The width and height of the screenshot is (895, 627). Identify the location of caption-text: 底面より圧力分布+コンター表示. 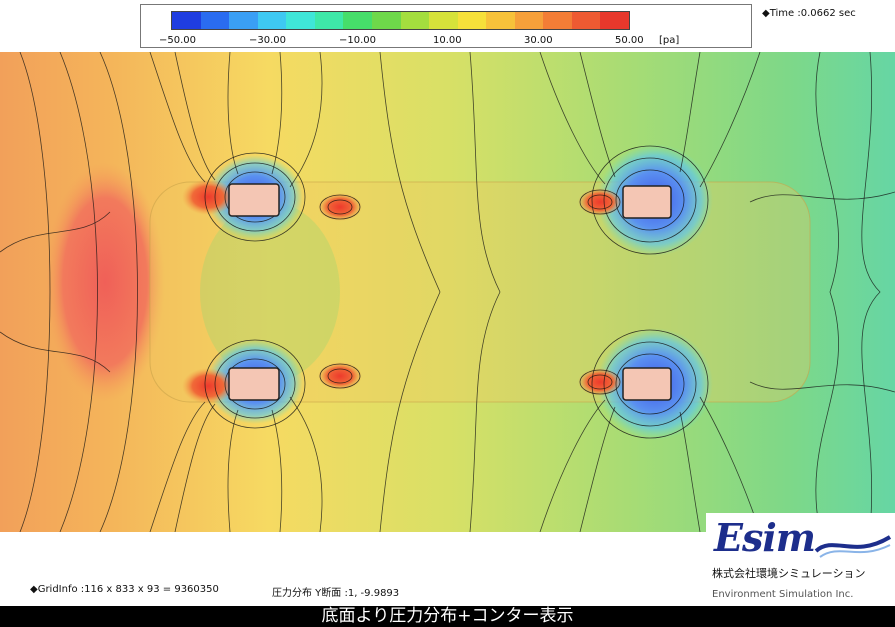
(447, 616).